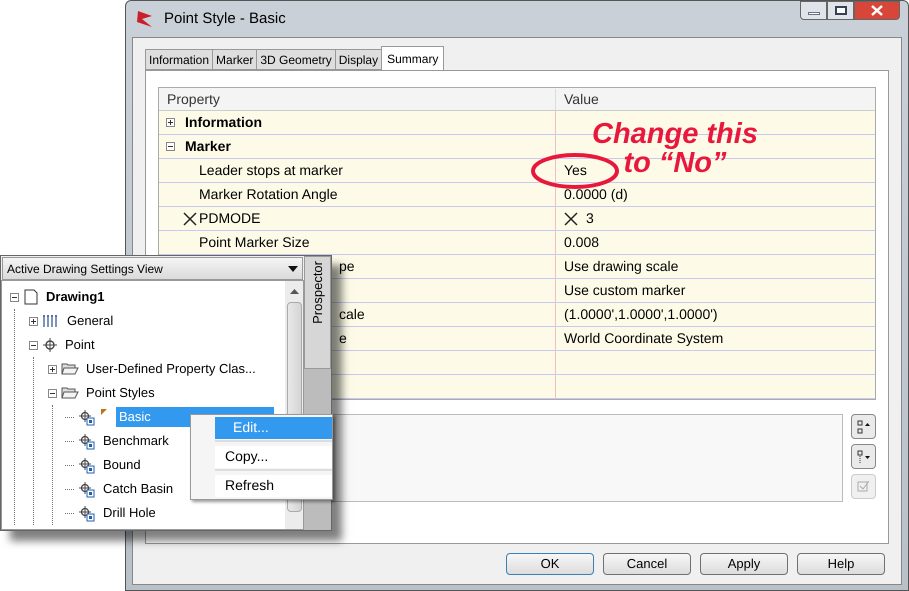 This screenshot has width=909, height=591. I want to click on property-value: Yes, so click(575, 170).